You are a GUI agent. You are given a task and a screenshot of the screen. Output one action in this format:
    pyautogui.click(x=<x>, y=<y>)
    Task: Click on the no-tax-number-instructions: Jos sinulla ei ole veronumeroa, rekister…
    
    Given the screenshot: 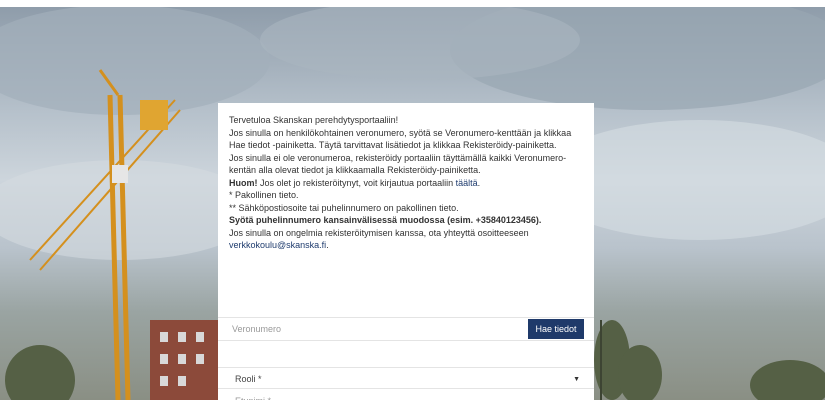 What is the action you would take?
    pyautogui.click(x=398, y=164)
    